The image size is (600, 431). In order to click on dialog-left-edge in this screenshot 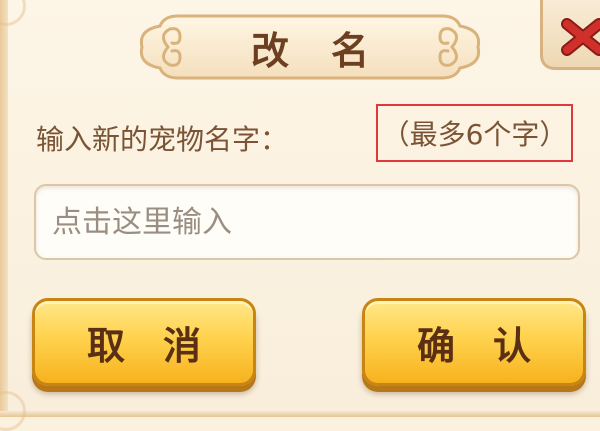, I will do `click(4, 208)`.